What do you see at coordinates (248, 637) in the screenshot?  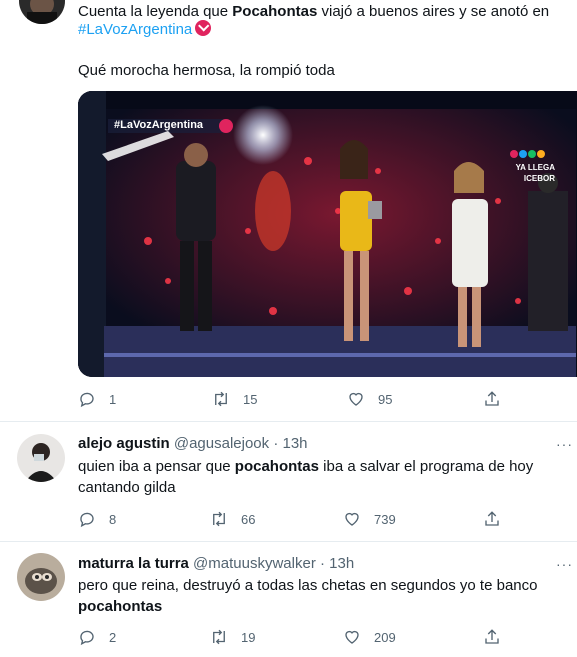 I see `retweet-count: 19` at bounding box center [248, 637].